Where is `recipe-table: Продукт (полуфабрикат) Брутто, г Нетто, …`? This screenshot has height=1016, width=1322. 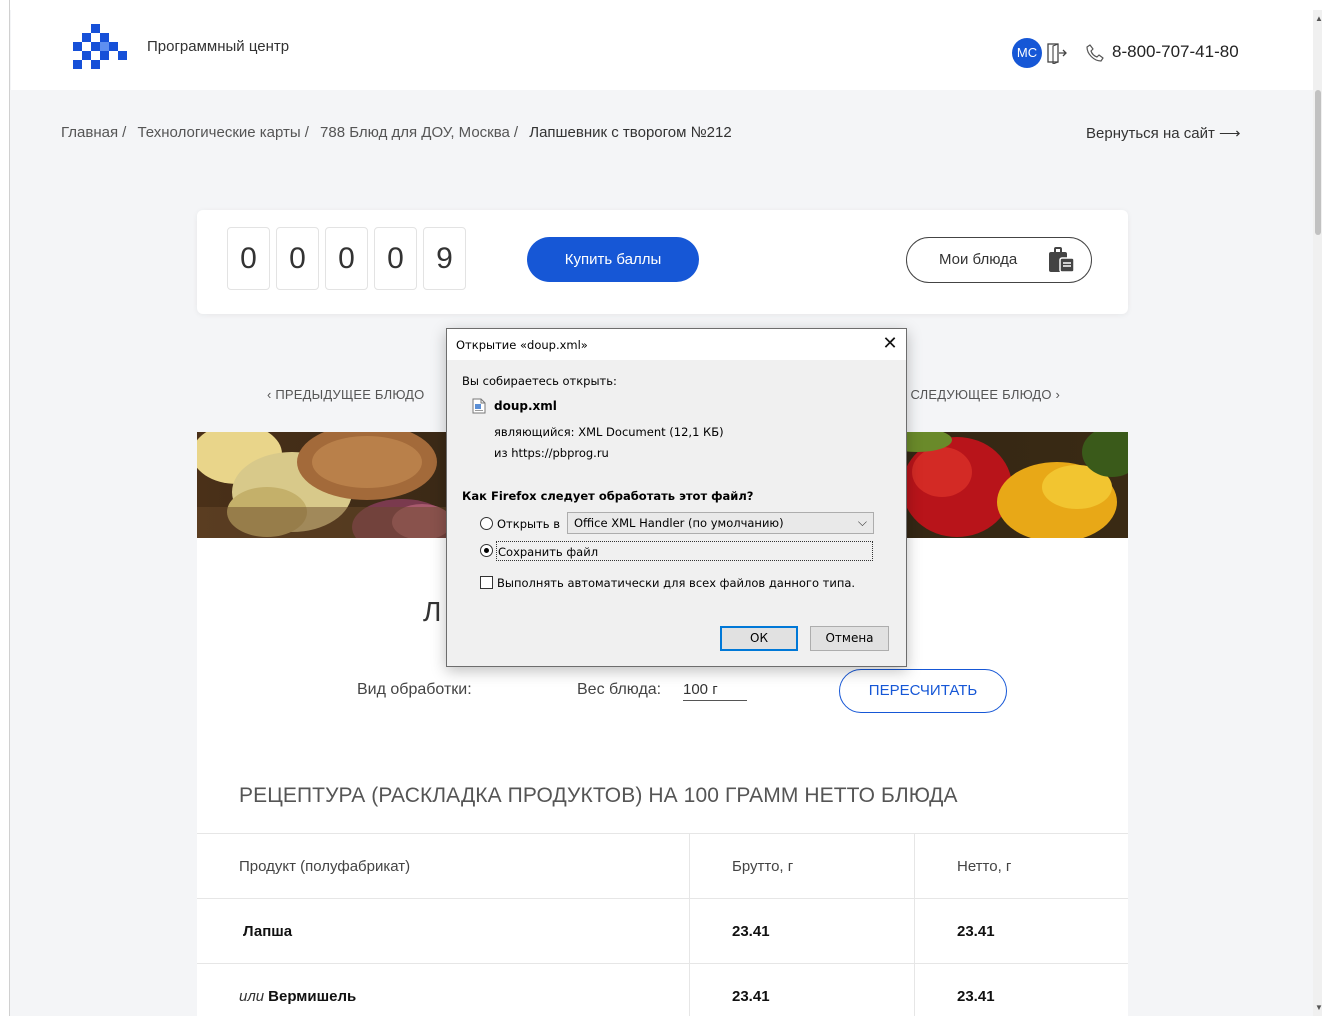
recipe-table: Продукт (полуфабрикат) Брутто, г Нетто, … is located at coordinates (662, 924).